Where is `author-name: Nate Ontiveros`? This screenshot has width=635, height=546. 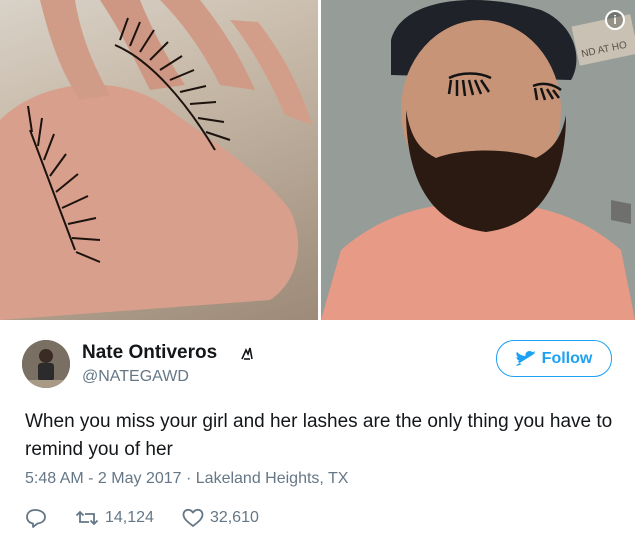 author-name: Nate Ontiveros is located at coordinates (149, 353).